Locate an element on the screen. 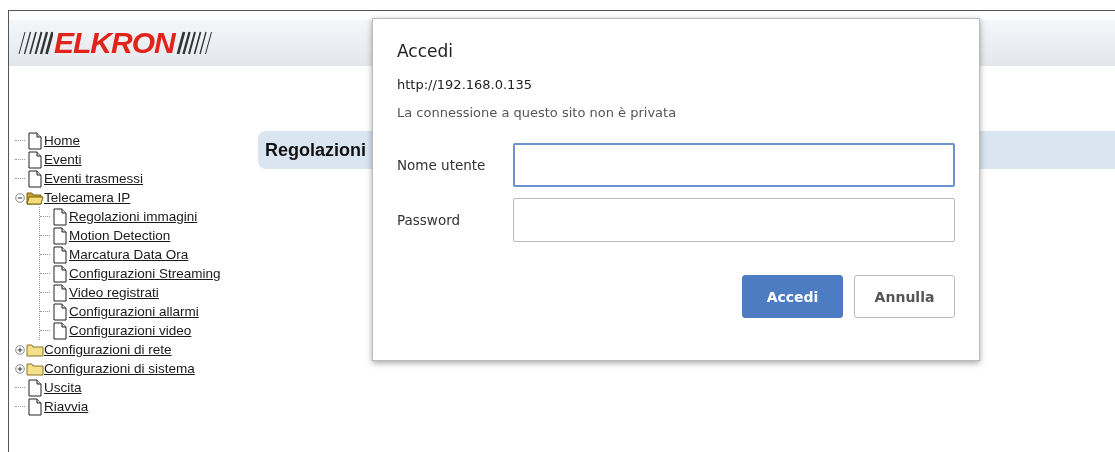  tree-link: Configurazioni di rete is located at coordinates (108, 349).